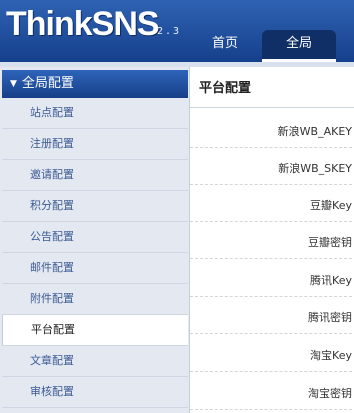 This screenshot has height=413, width=354. What do you see at coordinates (95, 299) in the screenshot?
I see `sidebar-item-attachment: 附件配置` at bounding box center [95, 299].